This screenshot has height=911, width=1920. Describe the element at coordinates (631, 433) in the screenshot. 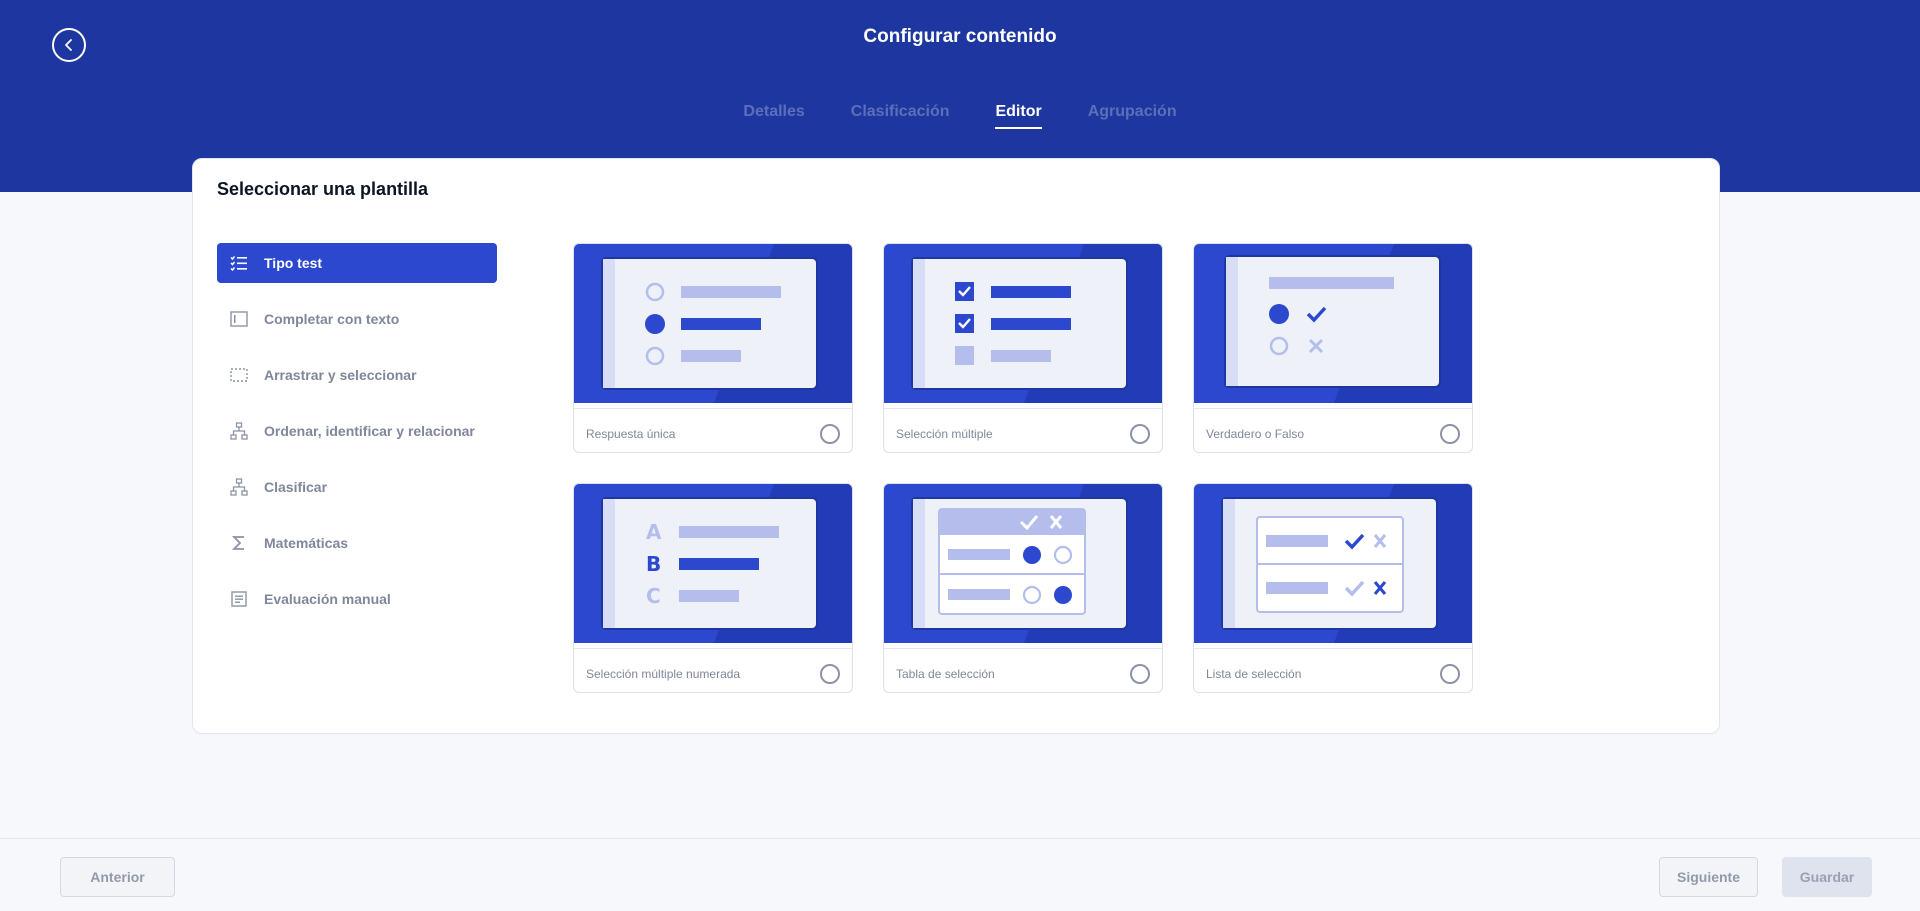

I see `template-label: Respuesta única` at that location.